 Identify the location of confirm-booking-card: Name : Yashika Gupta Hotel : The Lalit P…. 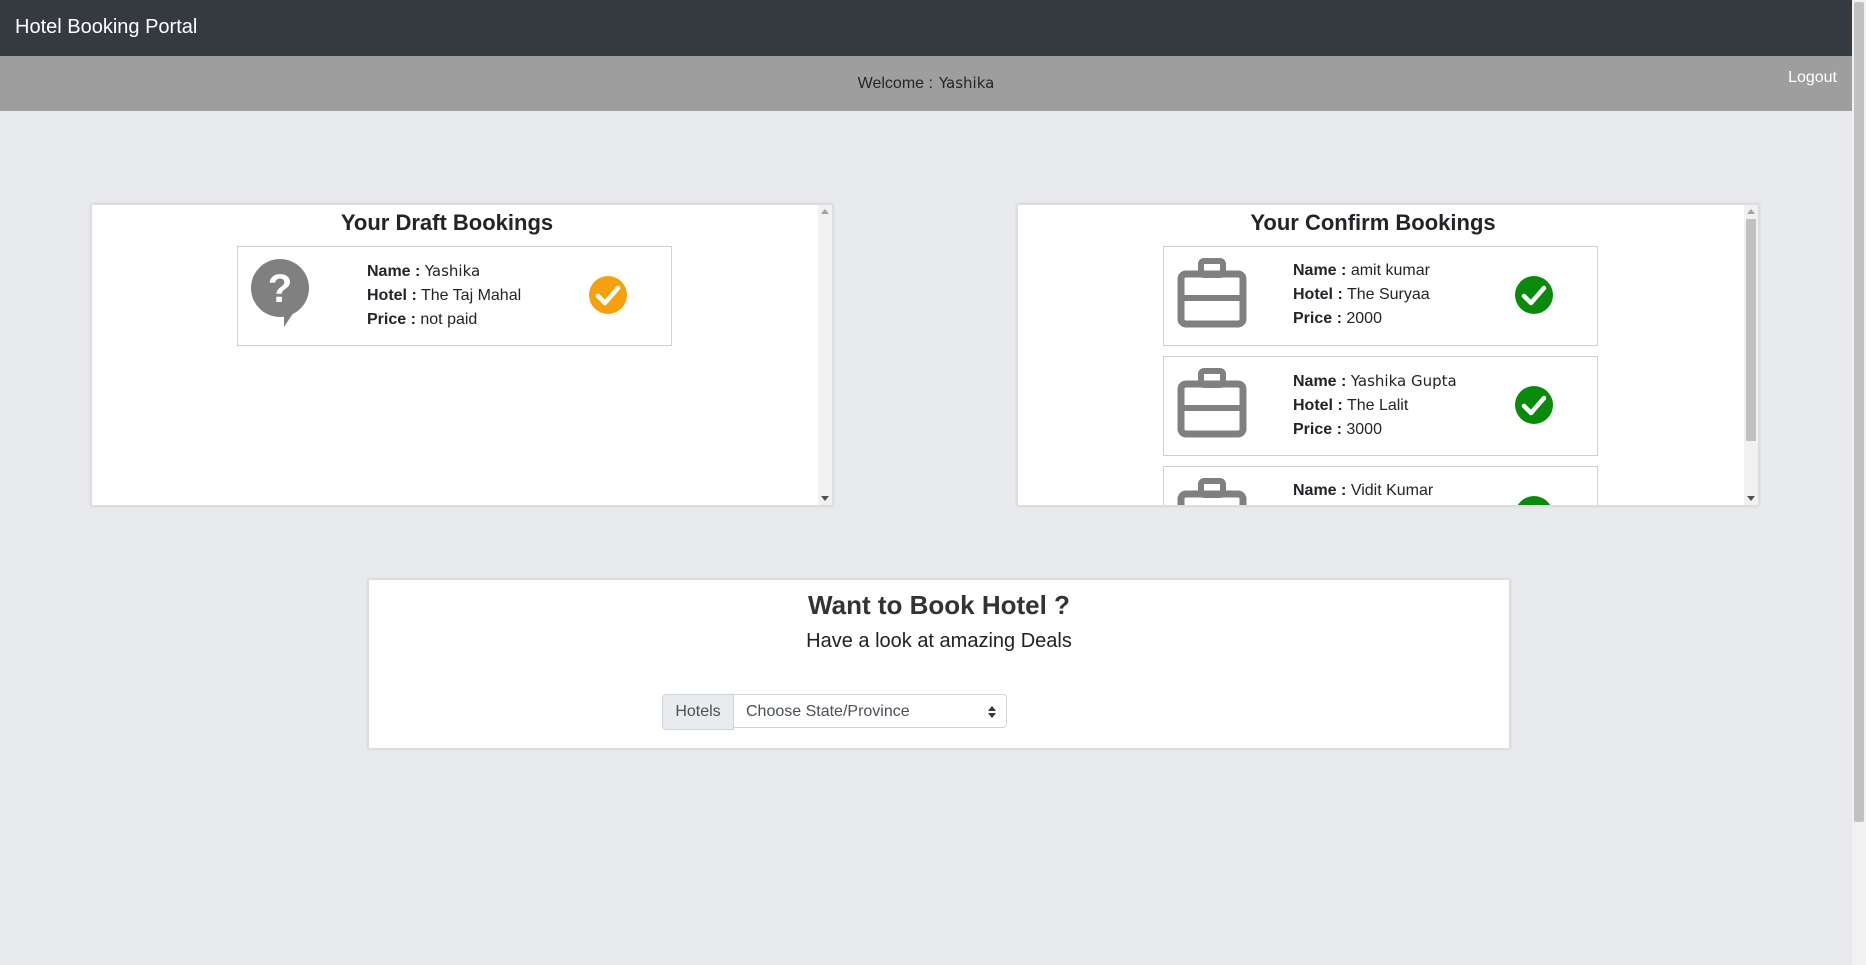
(1380, 406).